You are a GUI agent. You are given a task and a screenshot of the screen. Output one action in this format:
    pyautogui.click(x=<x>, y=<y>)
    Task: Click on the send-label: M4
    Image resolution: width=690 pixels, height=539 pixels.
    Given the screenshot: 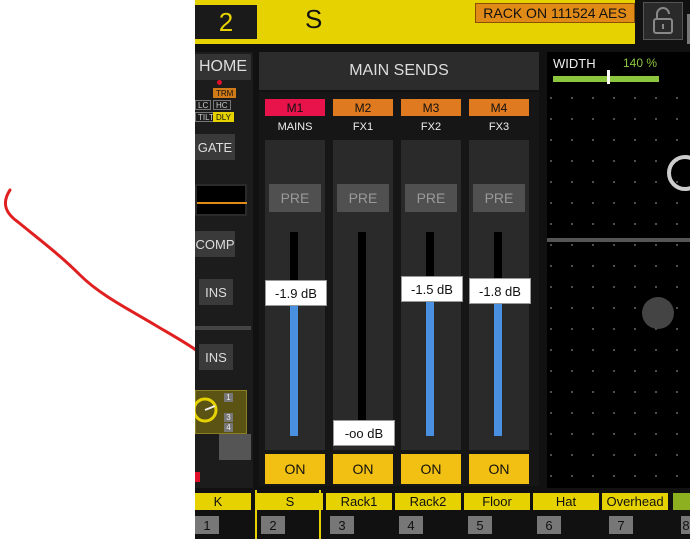 What is the action you would take?
    pyautogui.click(x=499, y=107)
    